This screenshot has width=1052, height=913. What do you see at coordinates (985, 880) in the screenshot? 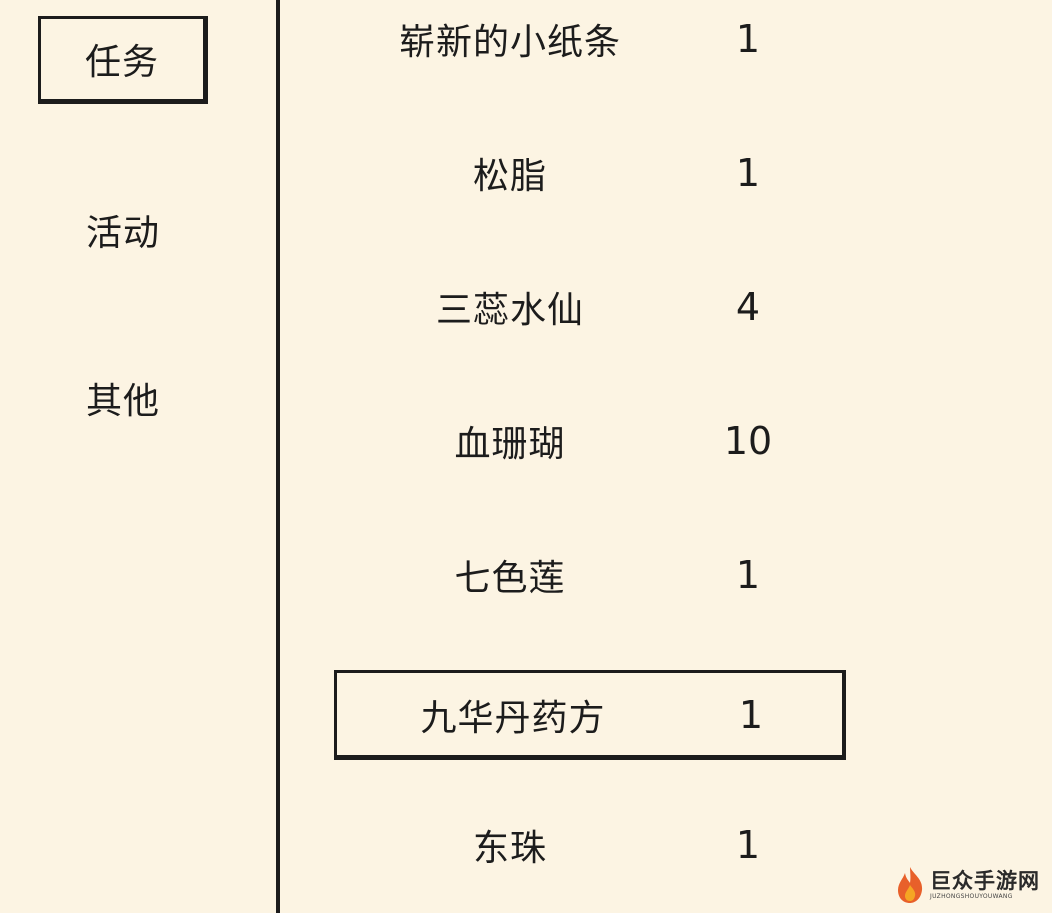
I see `watermark-title: 巨众手游网` at bounding box center [985, 880].